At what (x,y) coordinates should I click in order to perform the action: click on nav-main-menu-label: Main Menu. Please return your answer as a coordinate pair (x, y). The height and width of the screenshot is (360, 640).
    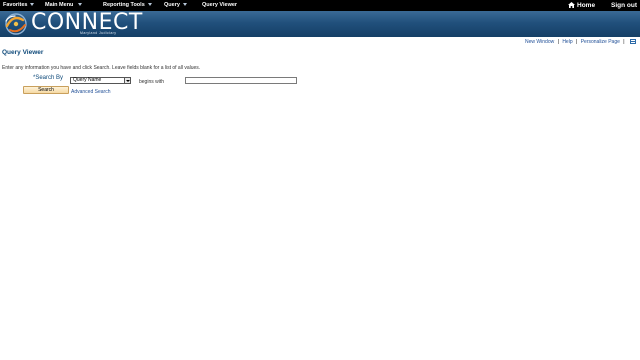
    Looking at the image, I should click on (59, 5).